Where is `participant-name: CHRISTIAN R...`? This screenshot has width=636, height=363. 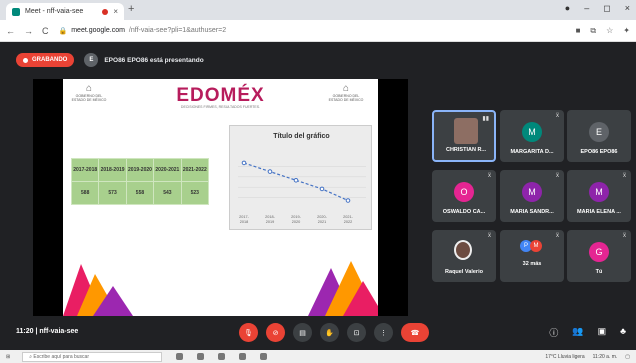
participant-name: CHRISTIAN R... is located at coordinates (466, 150).